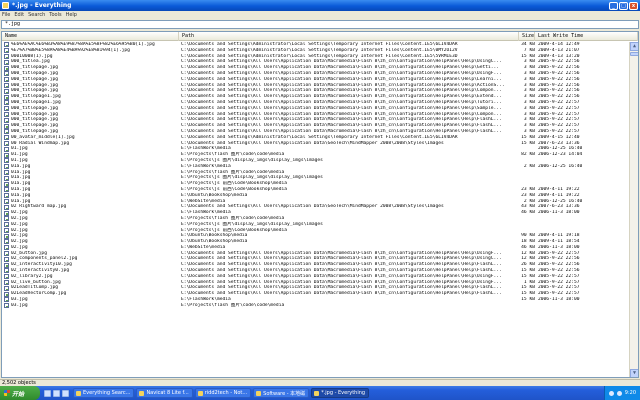  Describe the element at coordinates (611, 393) in the screenshot. I see `network-icon` at that location.